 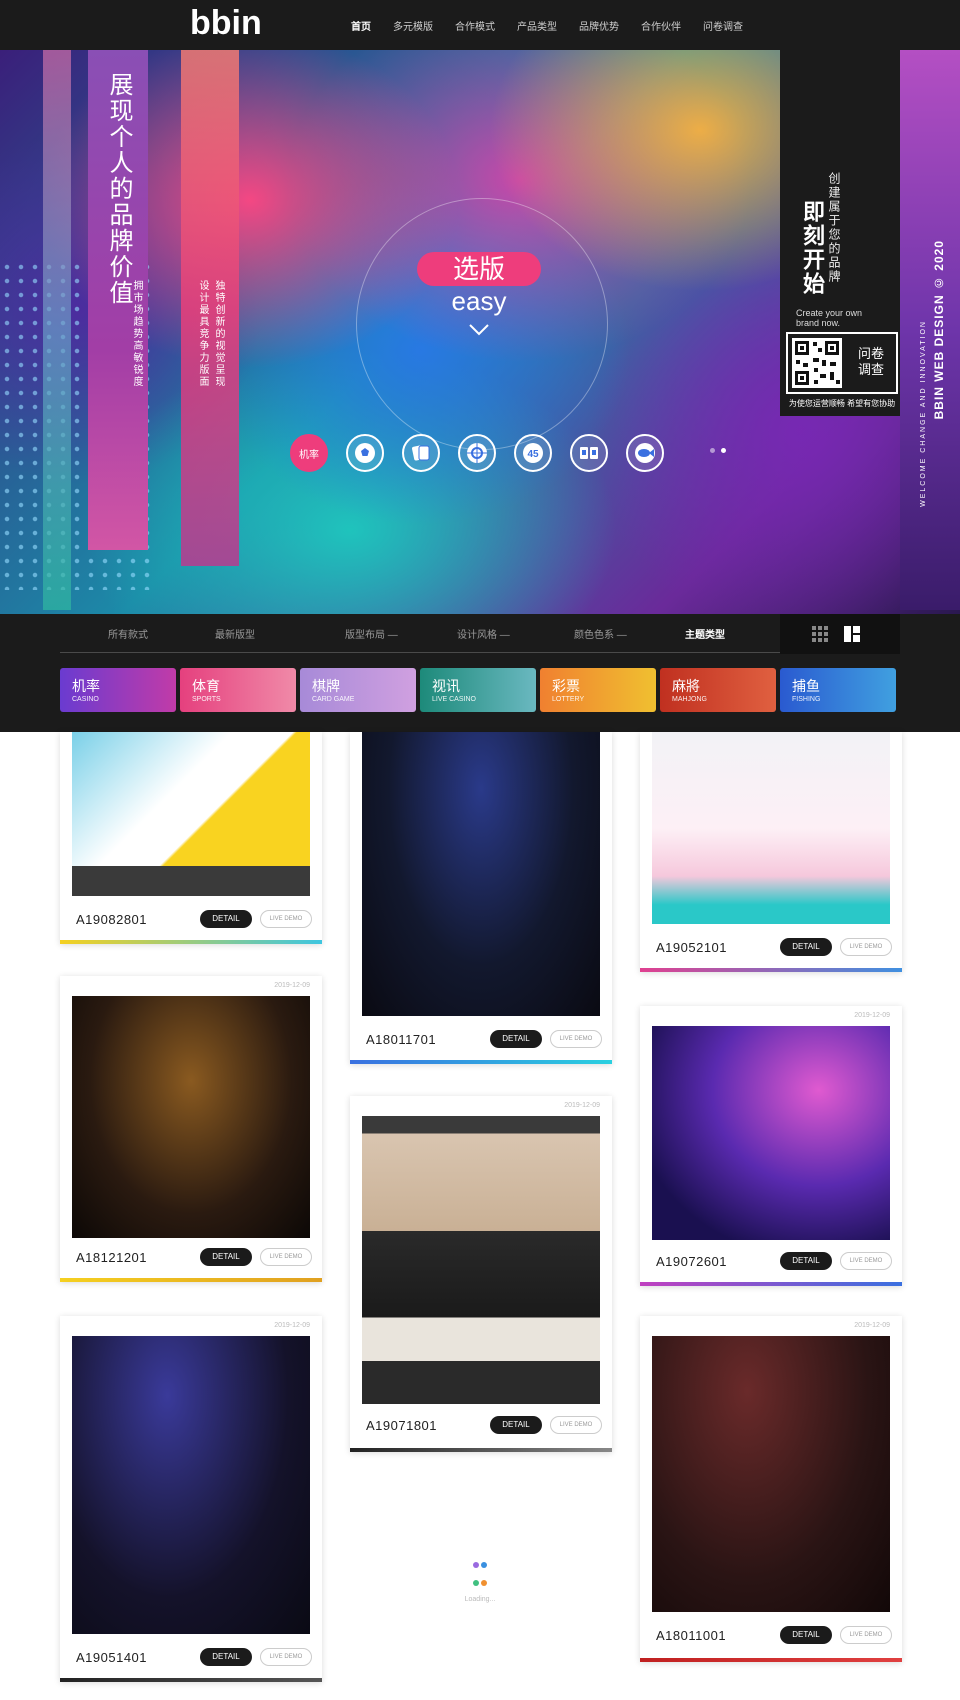 I want to click on top-navbar: bbin 首页 多元模版 合作模式 产品类型 品牌优势 合作伙伴 问卷调查, so click(x=480, y=25).